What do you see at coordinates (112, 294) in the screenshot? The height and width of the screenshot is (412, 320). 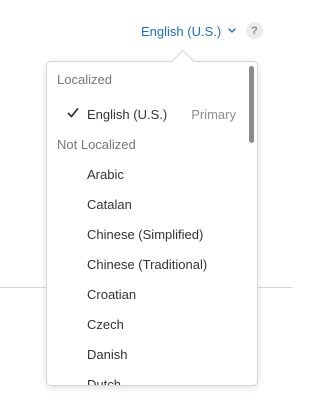 I see `language-label: Croatian` at bounding box center [112, 294].